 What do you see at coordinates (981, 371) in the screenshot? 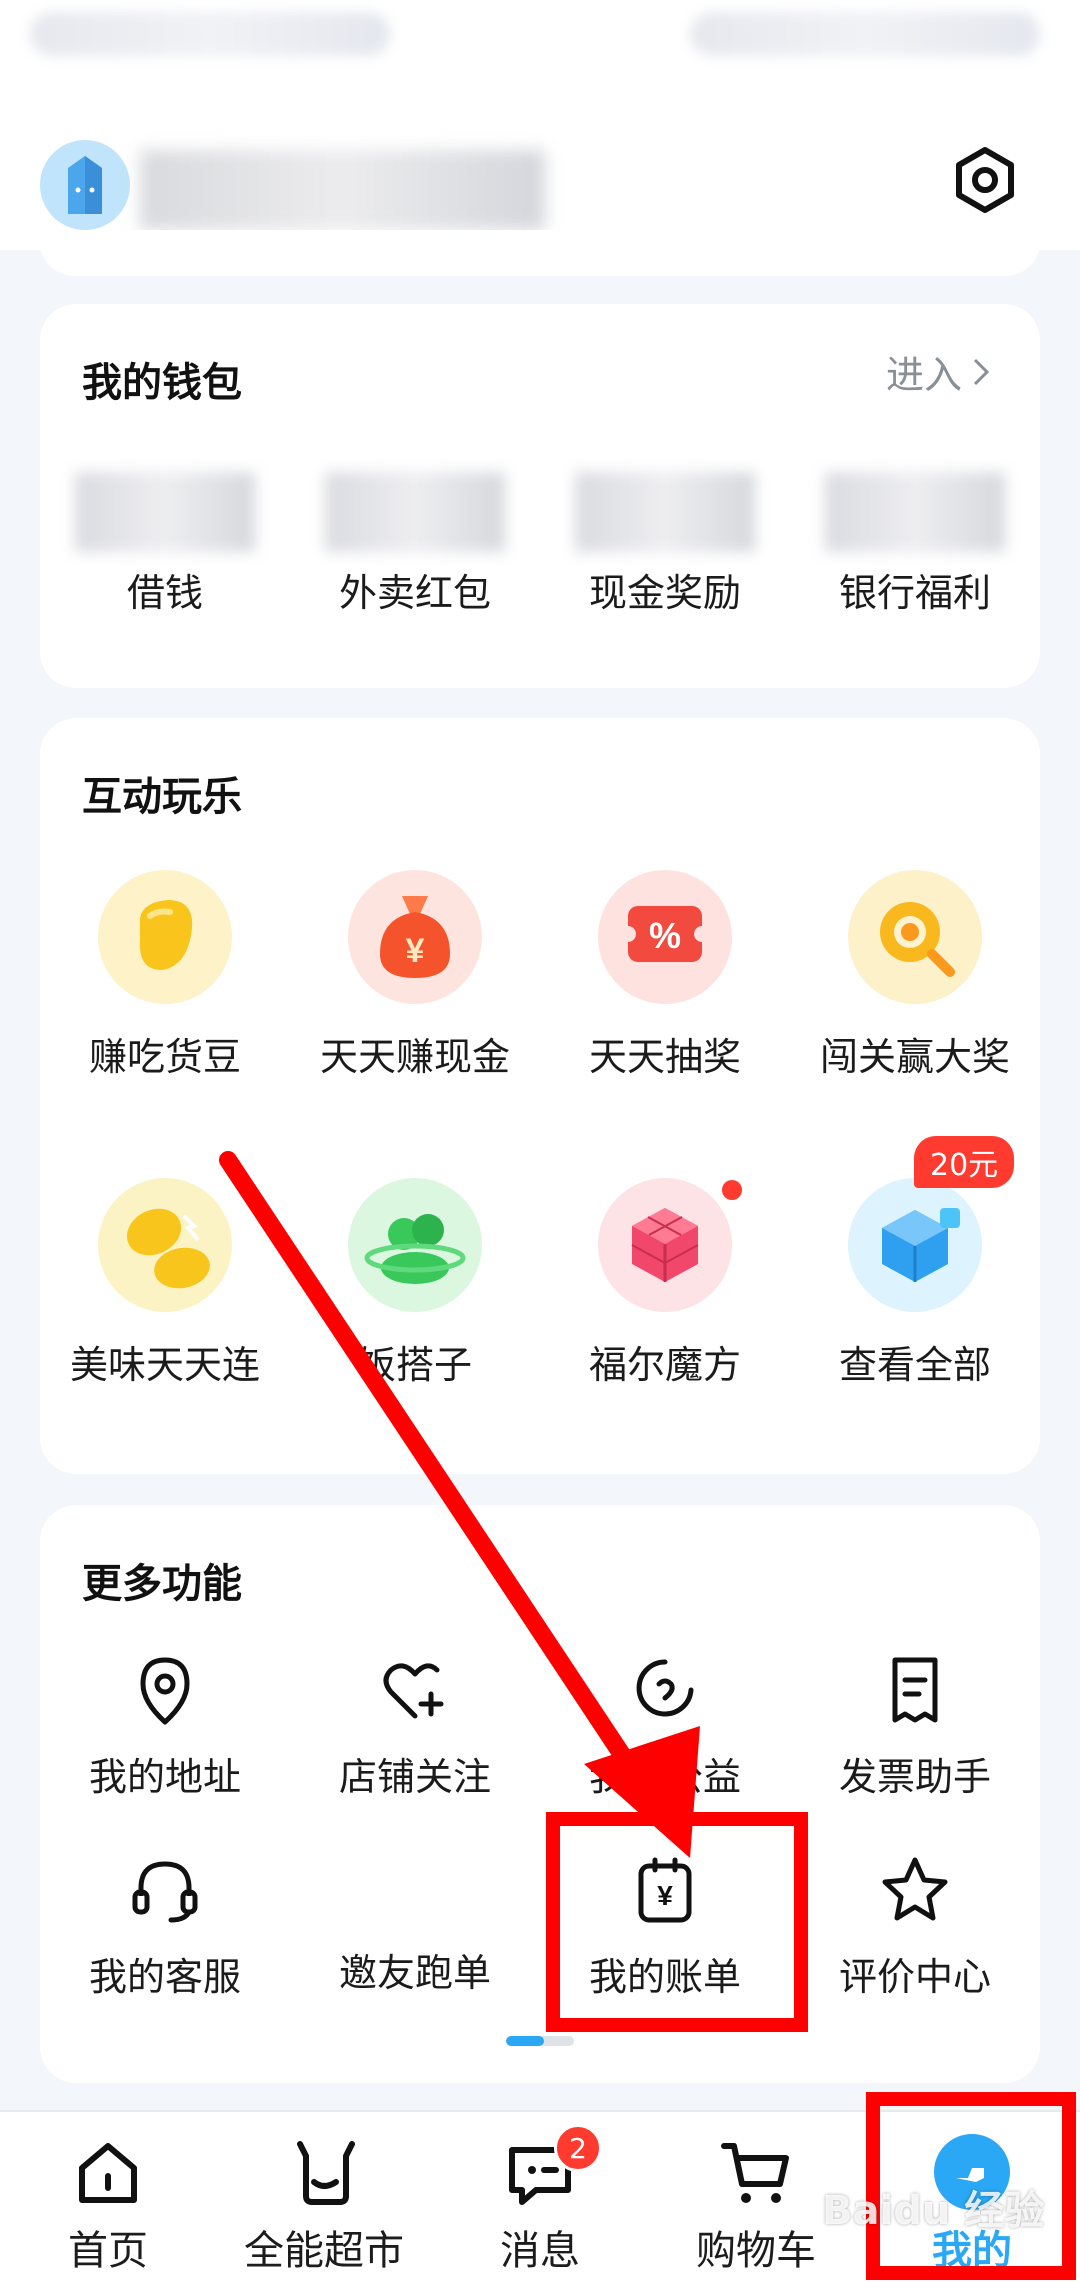
I see `chevron-right-icon` at bounding box center [981, 371].